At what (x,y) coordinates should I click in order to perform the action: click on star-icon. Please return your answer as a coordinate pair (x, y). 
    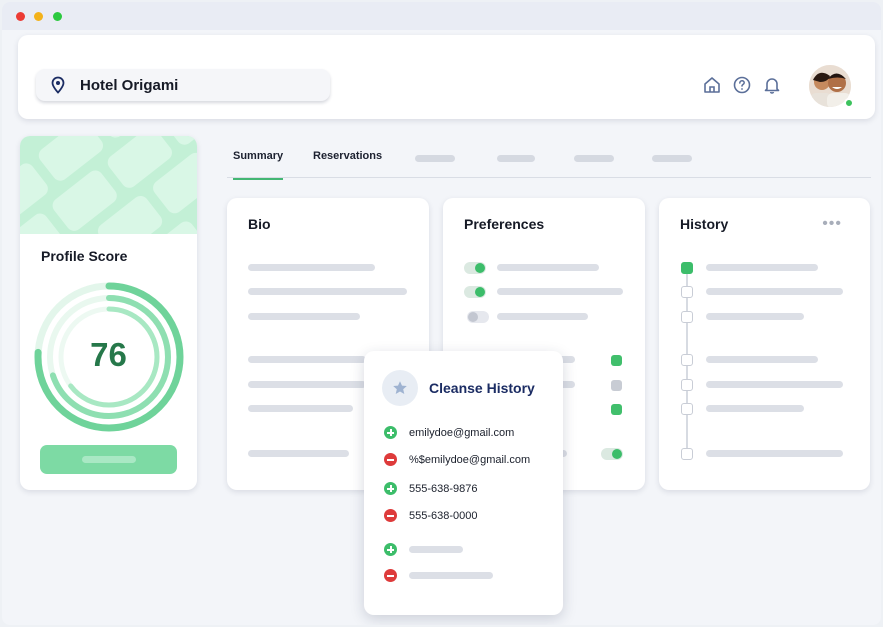
    Looking at the image, I should click on (400, 387).